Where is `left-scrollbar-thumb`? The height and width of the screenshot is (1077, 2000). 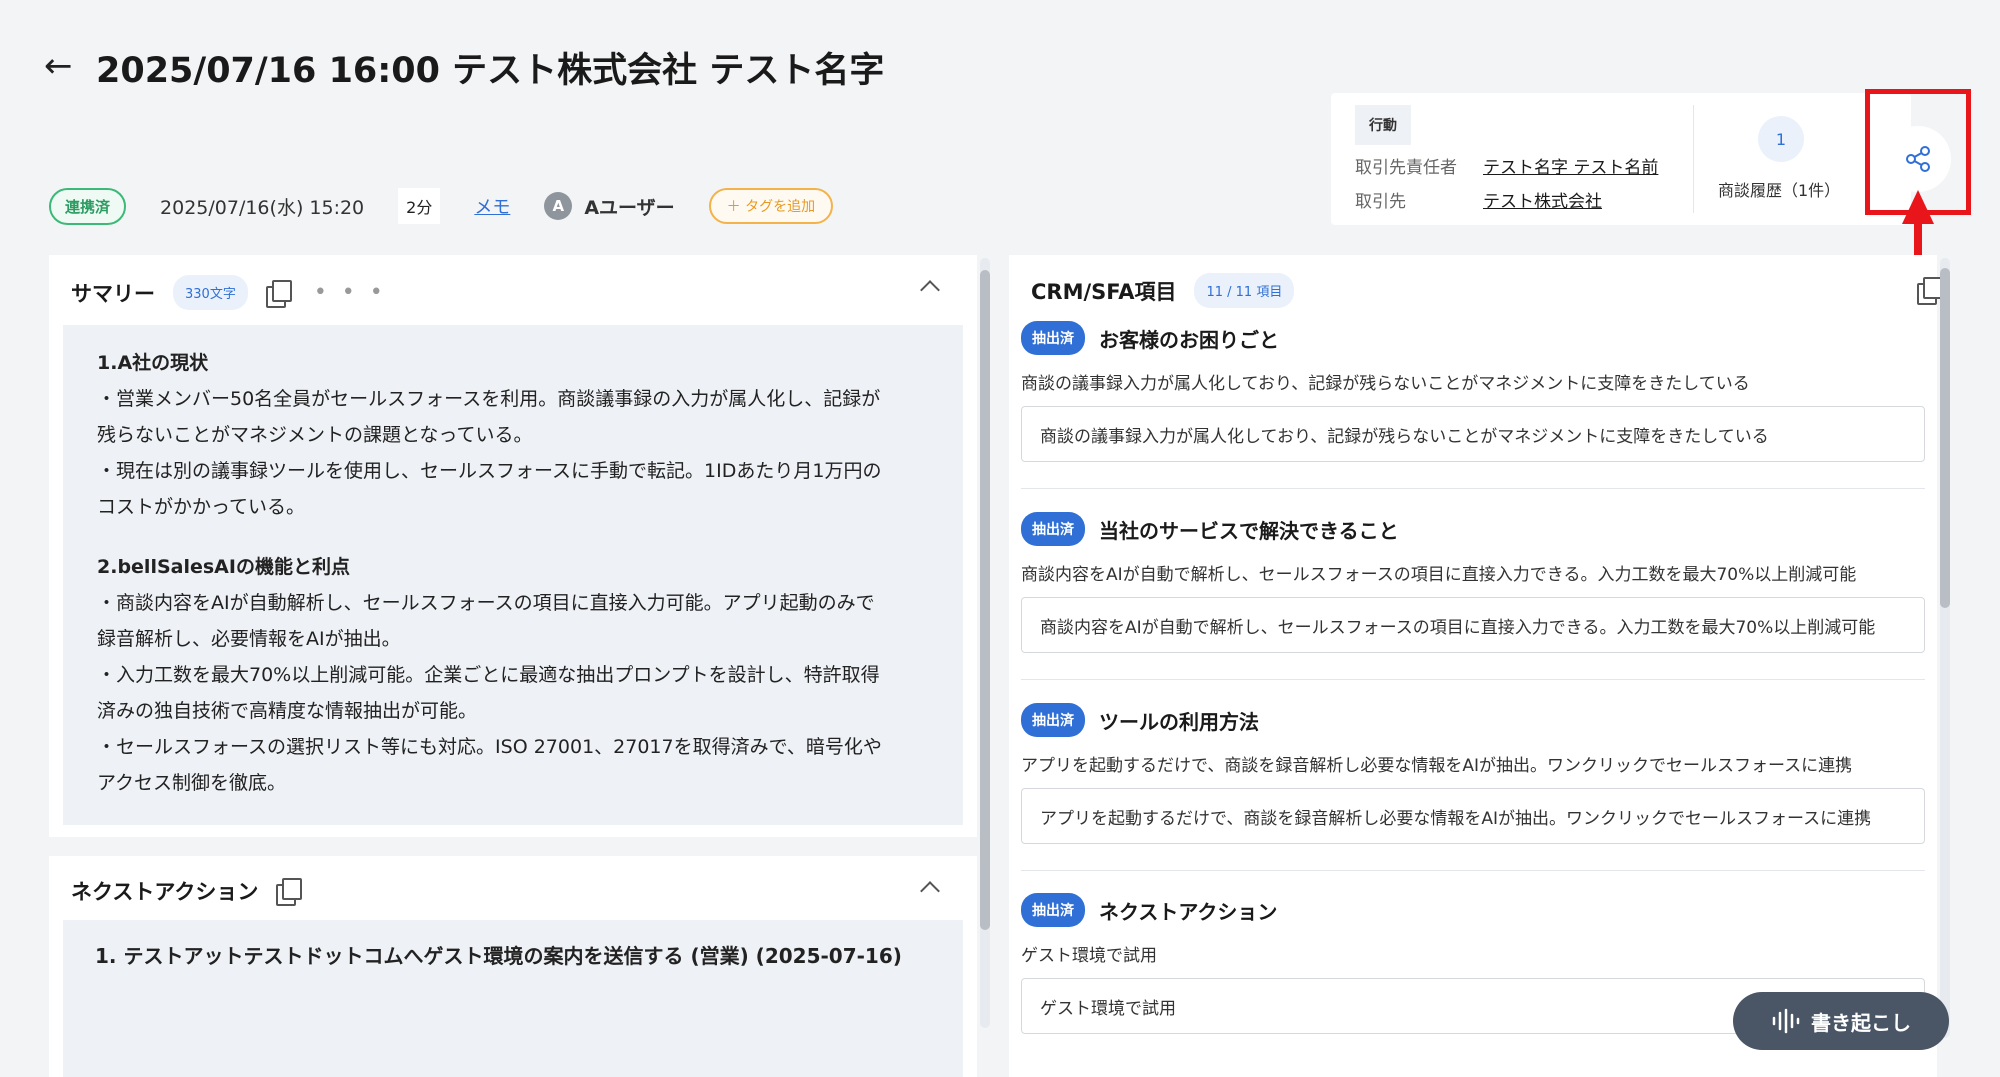 left-scrollbar-thumb is located at coordinates (985, 600).